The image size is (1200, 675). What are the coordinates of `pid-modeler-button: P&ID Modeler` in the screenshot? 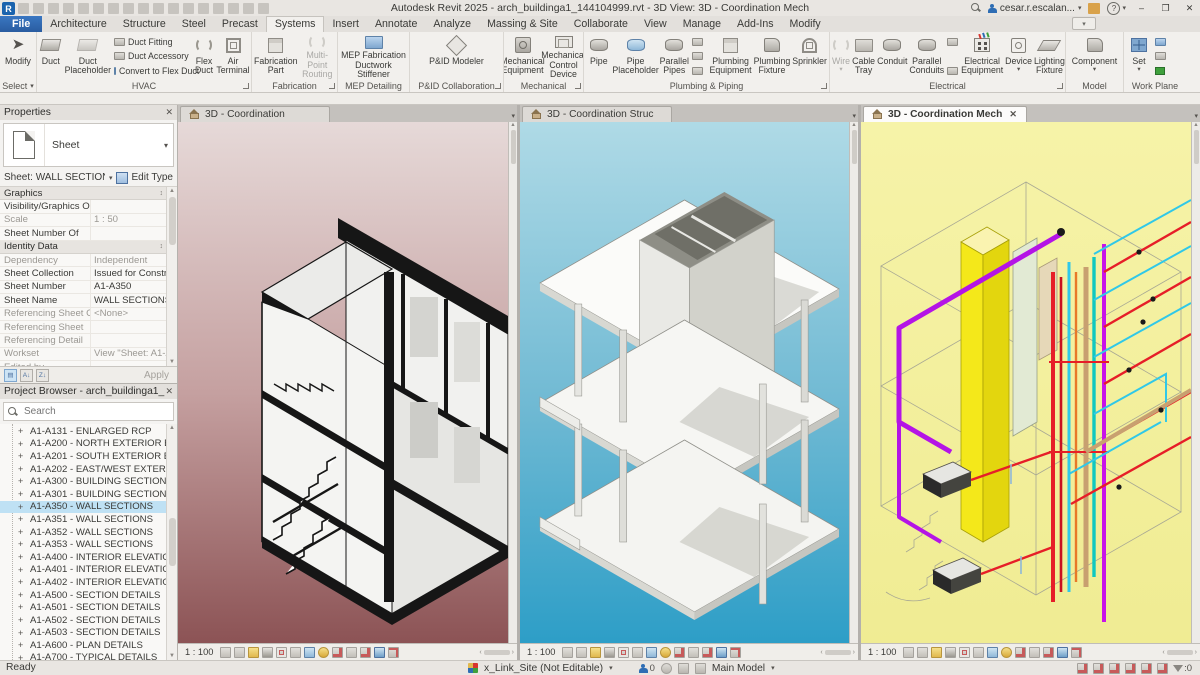 It's located at (457, 56).